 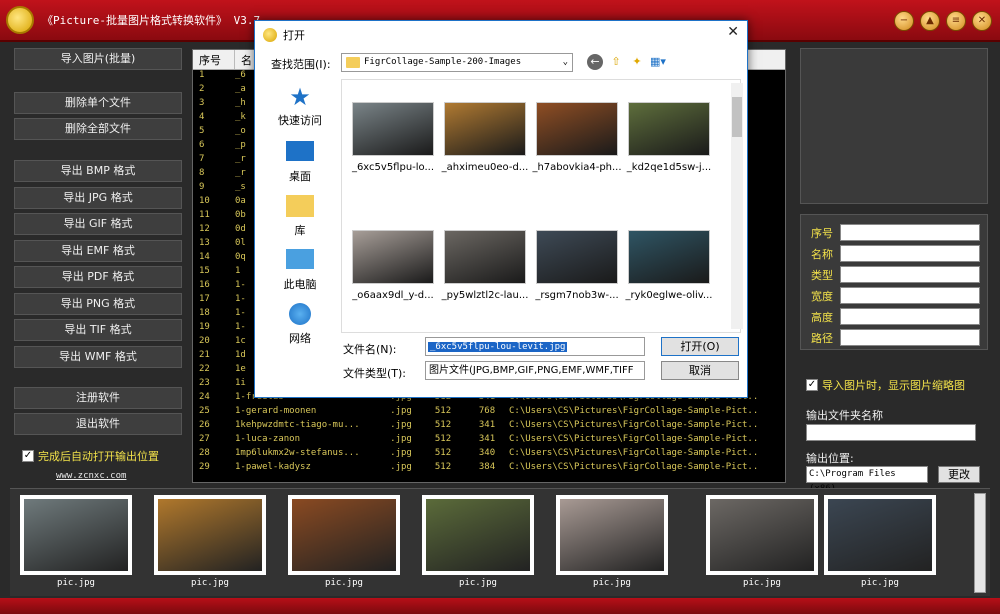 I want to click on dialog-title: 打开, so click(x=294, y=35).